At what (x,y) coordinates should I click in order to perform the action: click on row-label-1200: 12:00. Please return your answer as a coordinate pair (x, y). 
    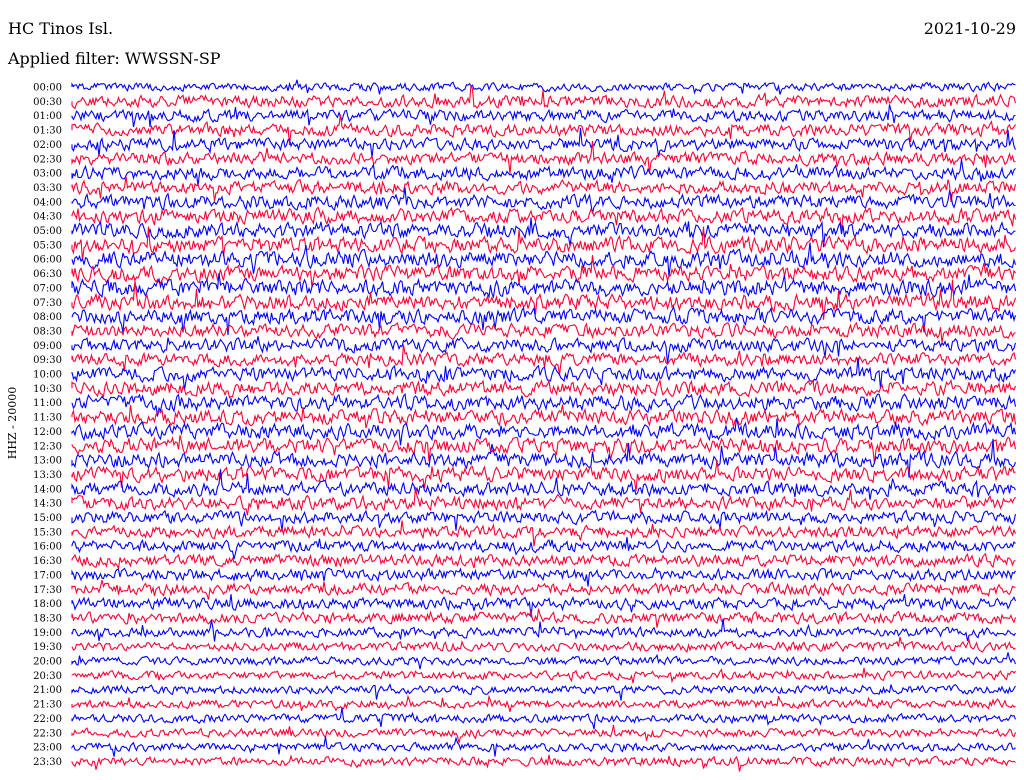
    Looking at the image, I should click on (47, 432).